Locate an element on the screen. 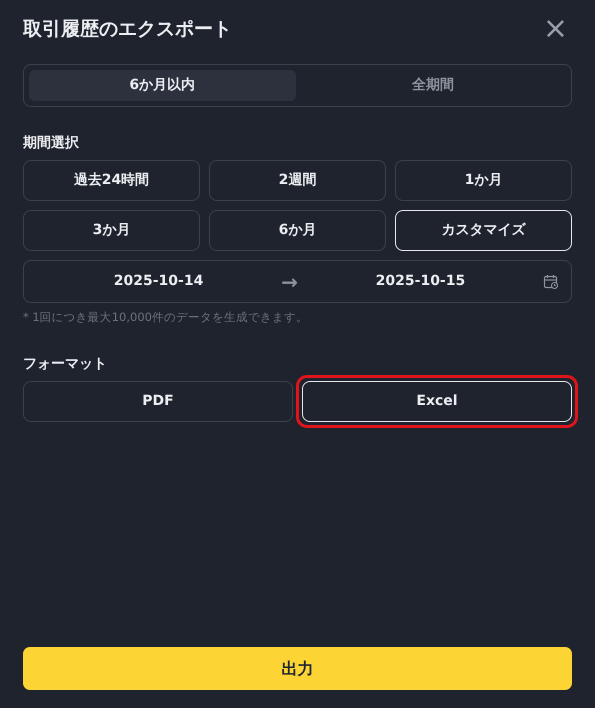 Image resolution: width=595 pixels, height=708 pixels. format-option: PDF is located at coordinates (158, 401).